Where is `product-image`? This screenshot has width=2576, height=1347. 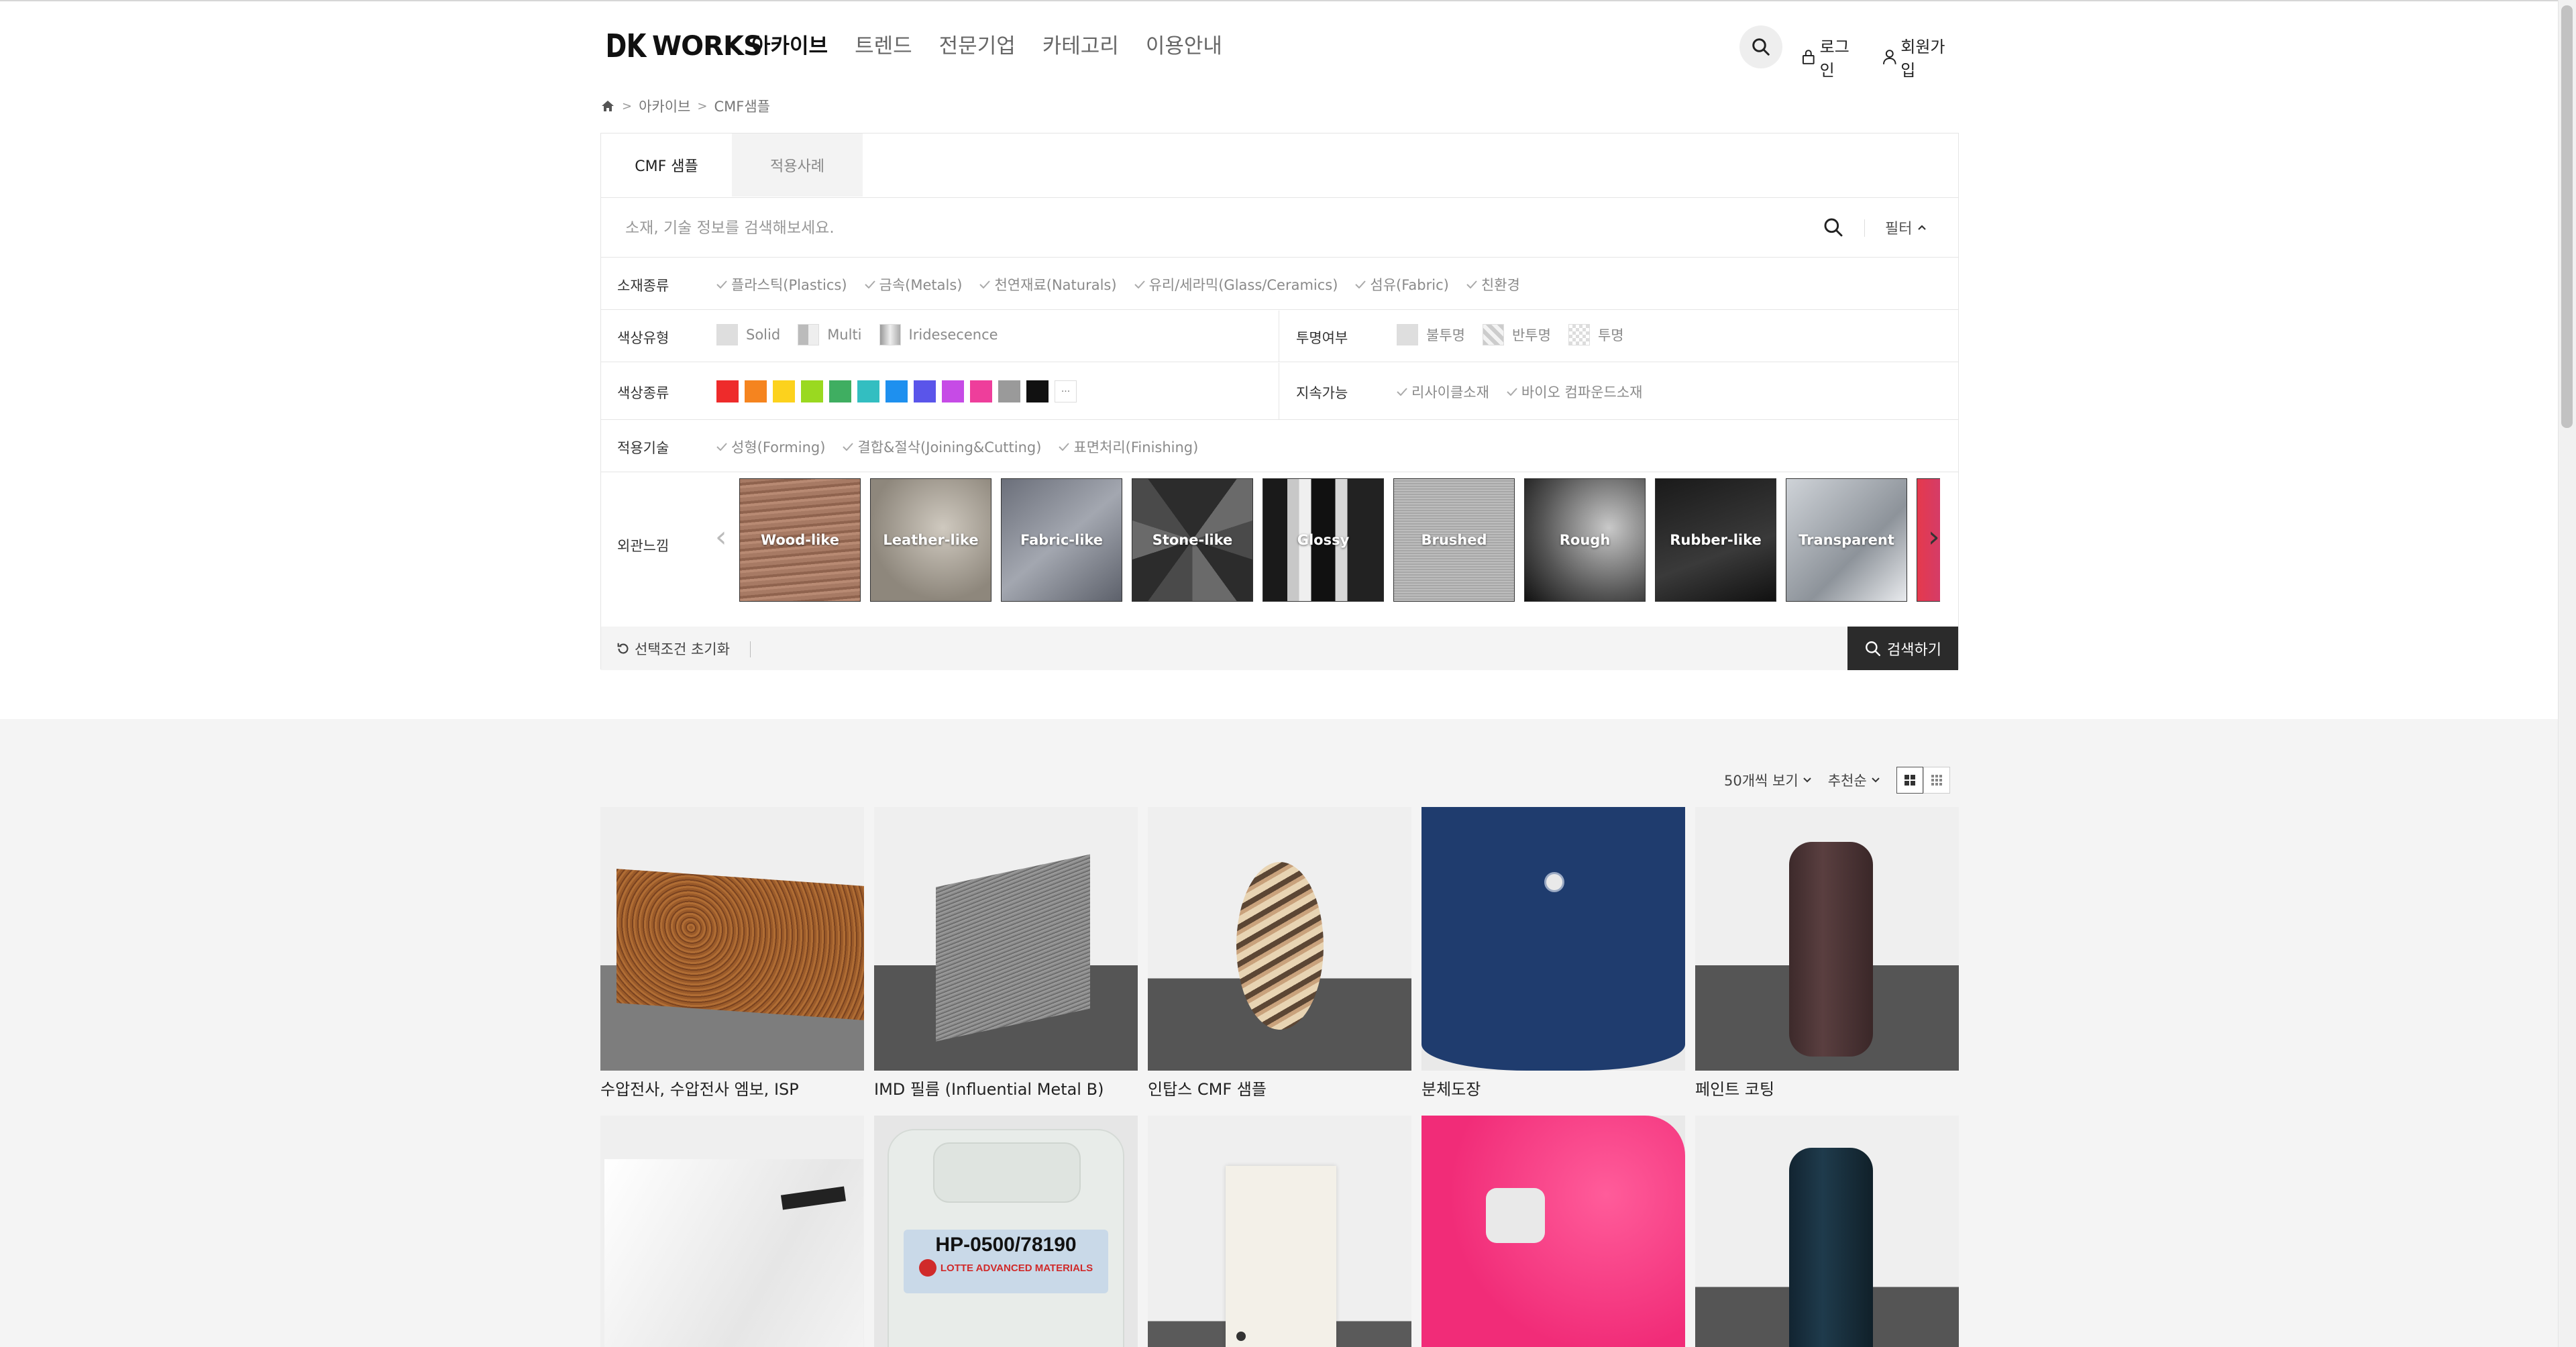 product-image is located at coordinates (1553, 939).